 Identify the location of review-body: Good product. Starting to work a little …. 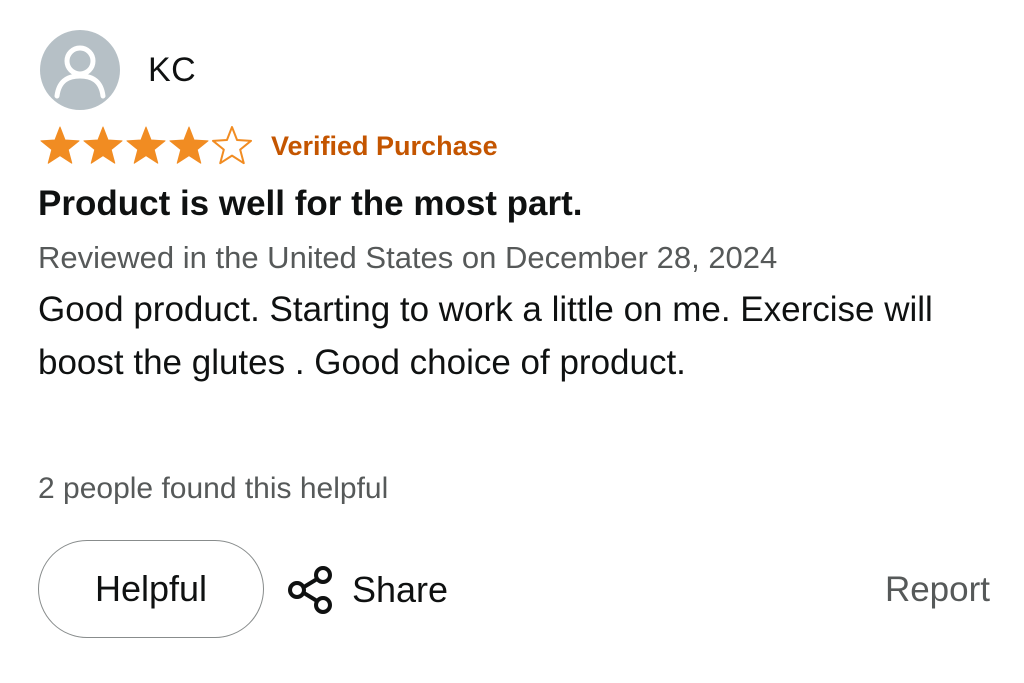
(485, 336).